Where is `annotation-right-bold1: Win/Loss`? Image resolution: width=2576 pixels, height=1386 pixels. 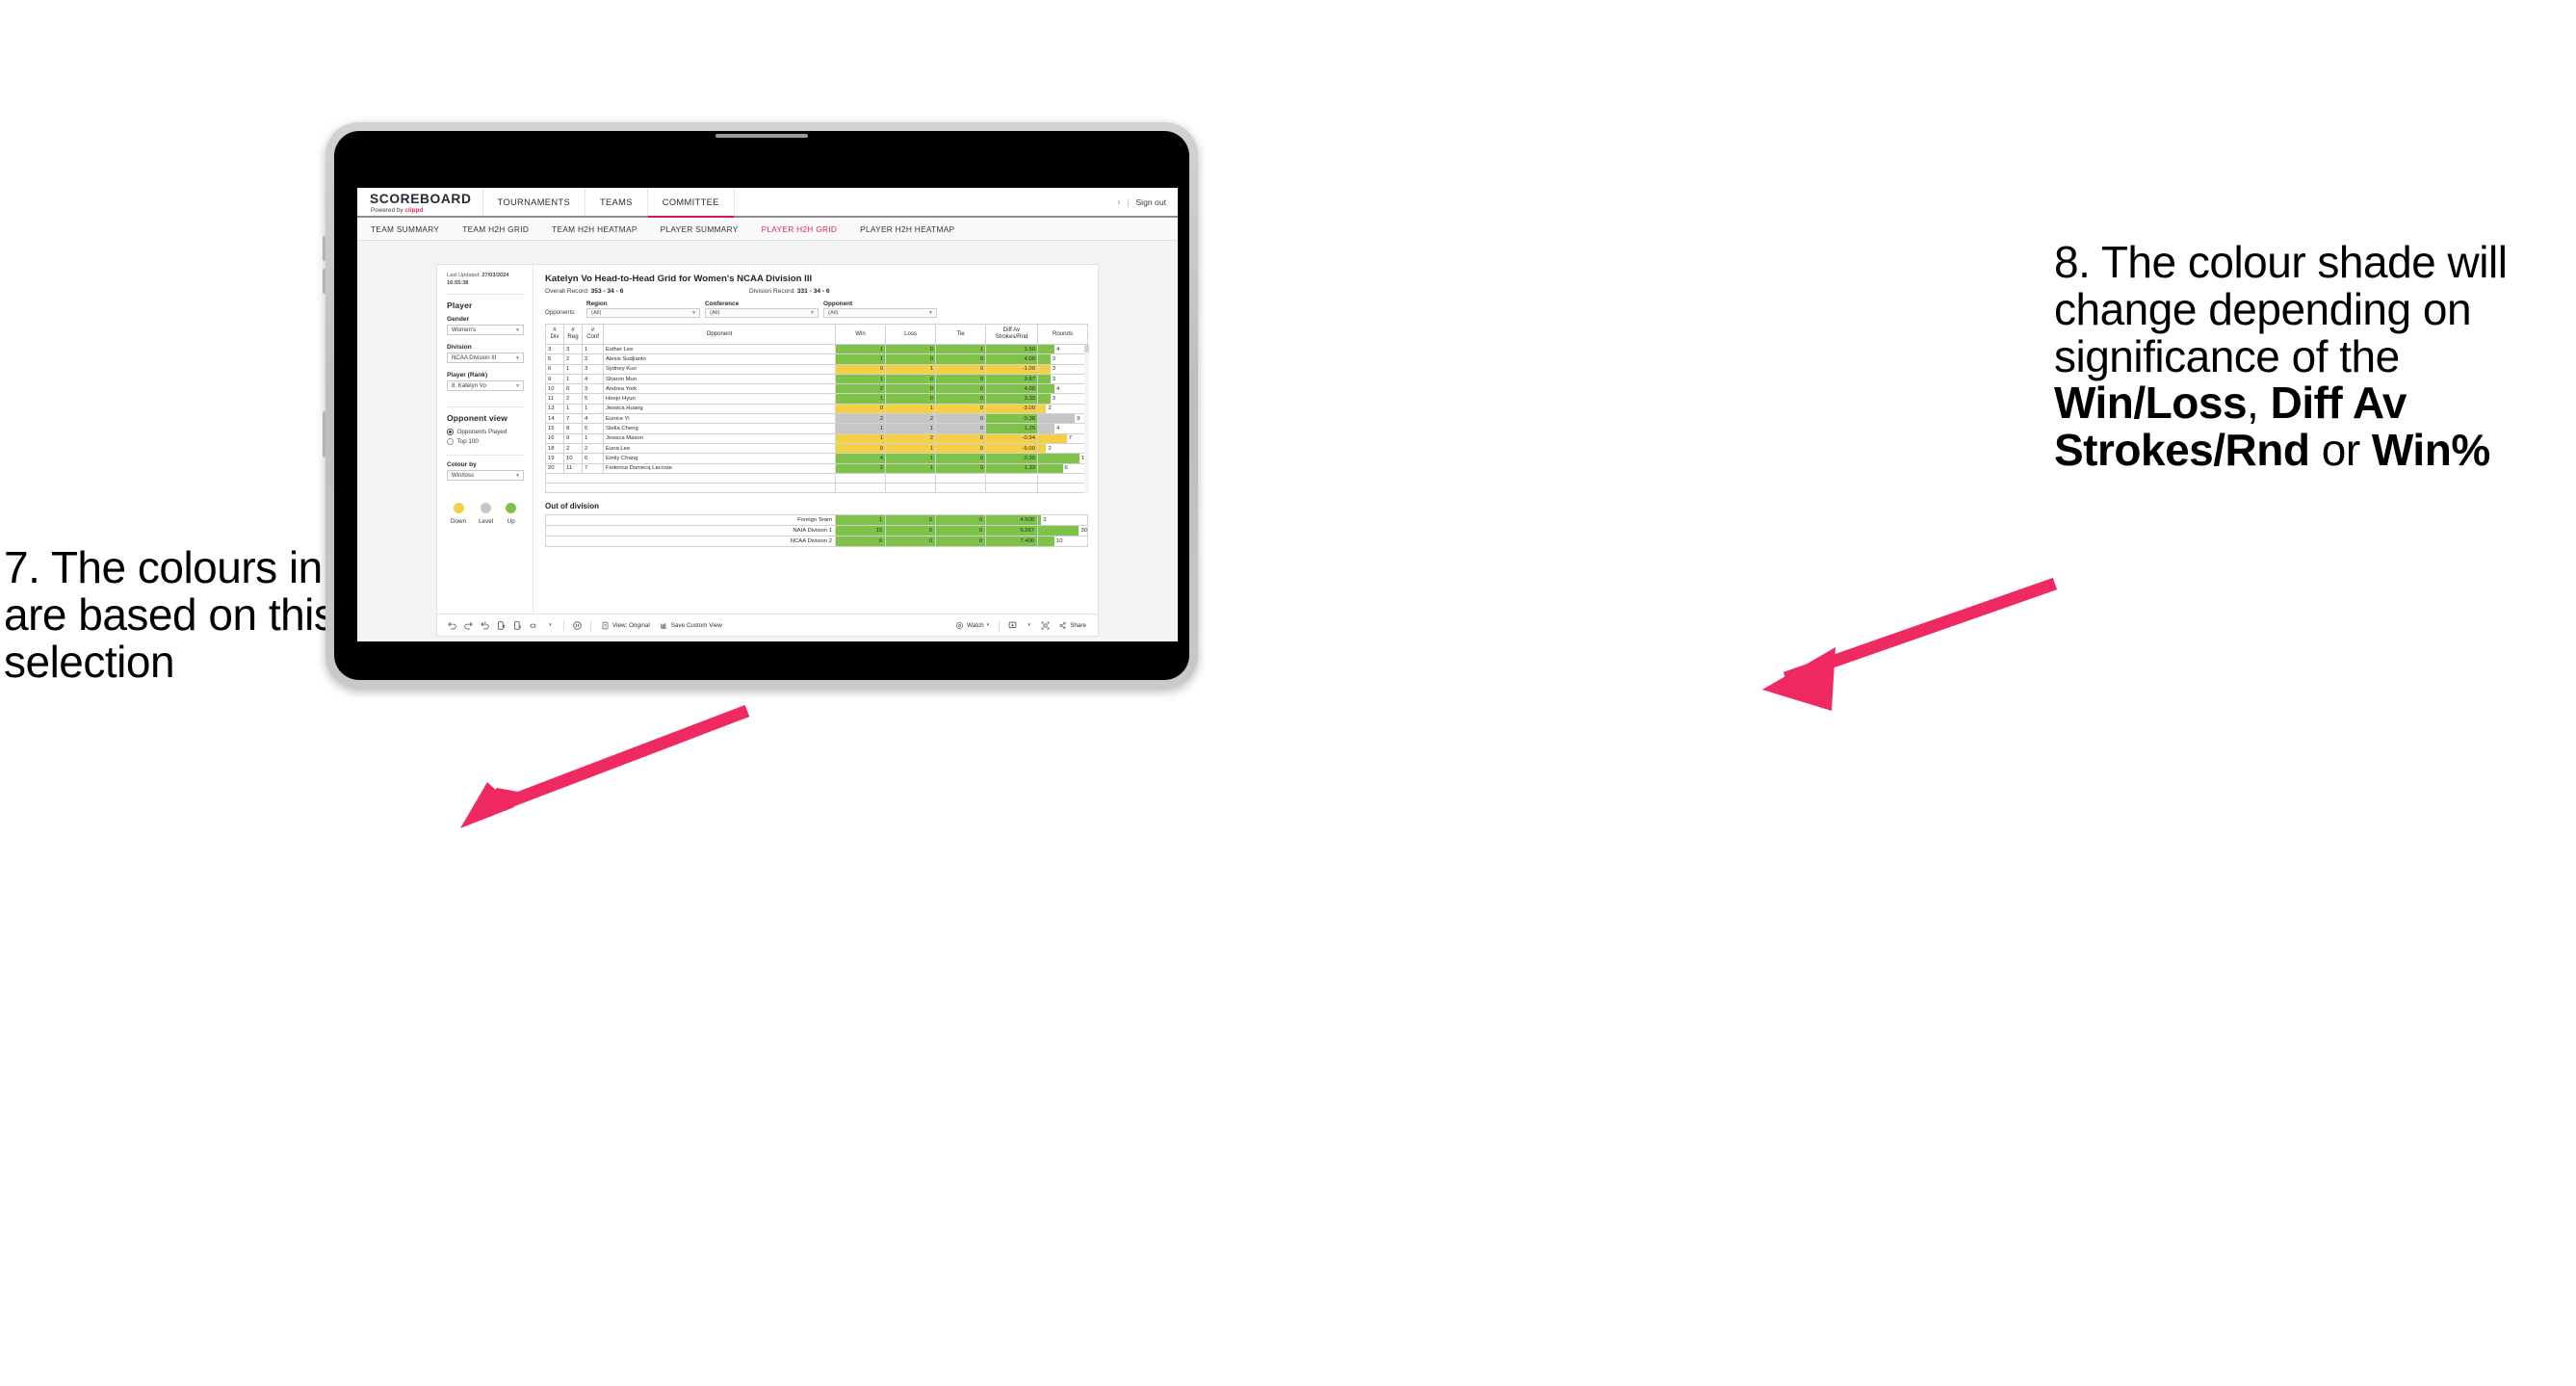
annotation-right-bold1: Win/Loss is located at coordinates (2151, 403).